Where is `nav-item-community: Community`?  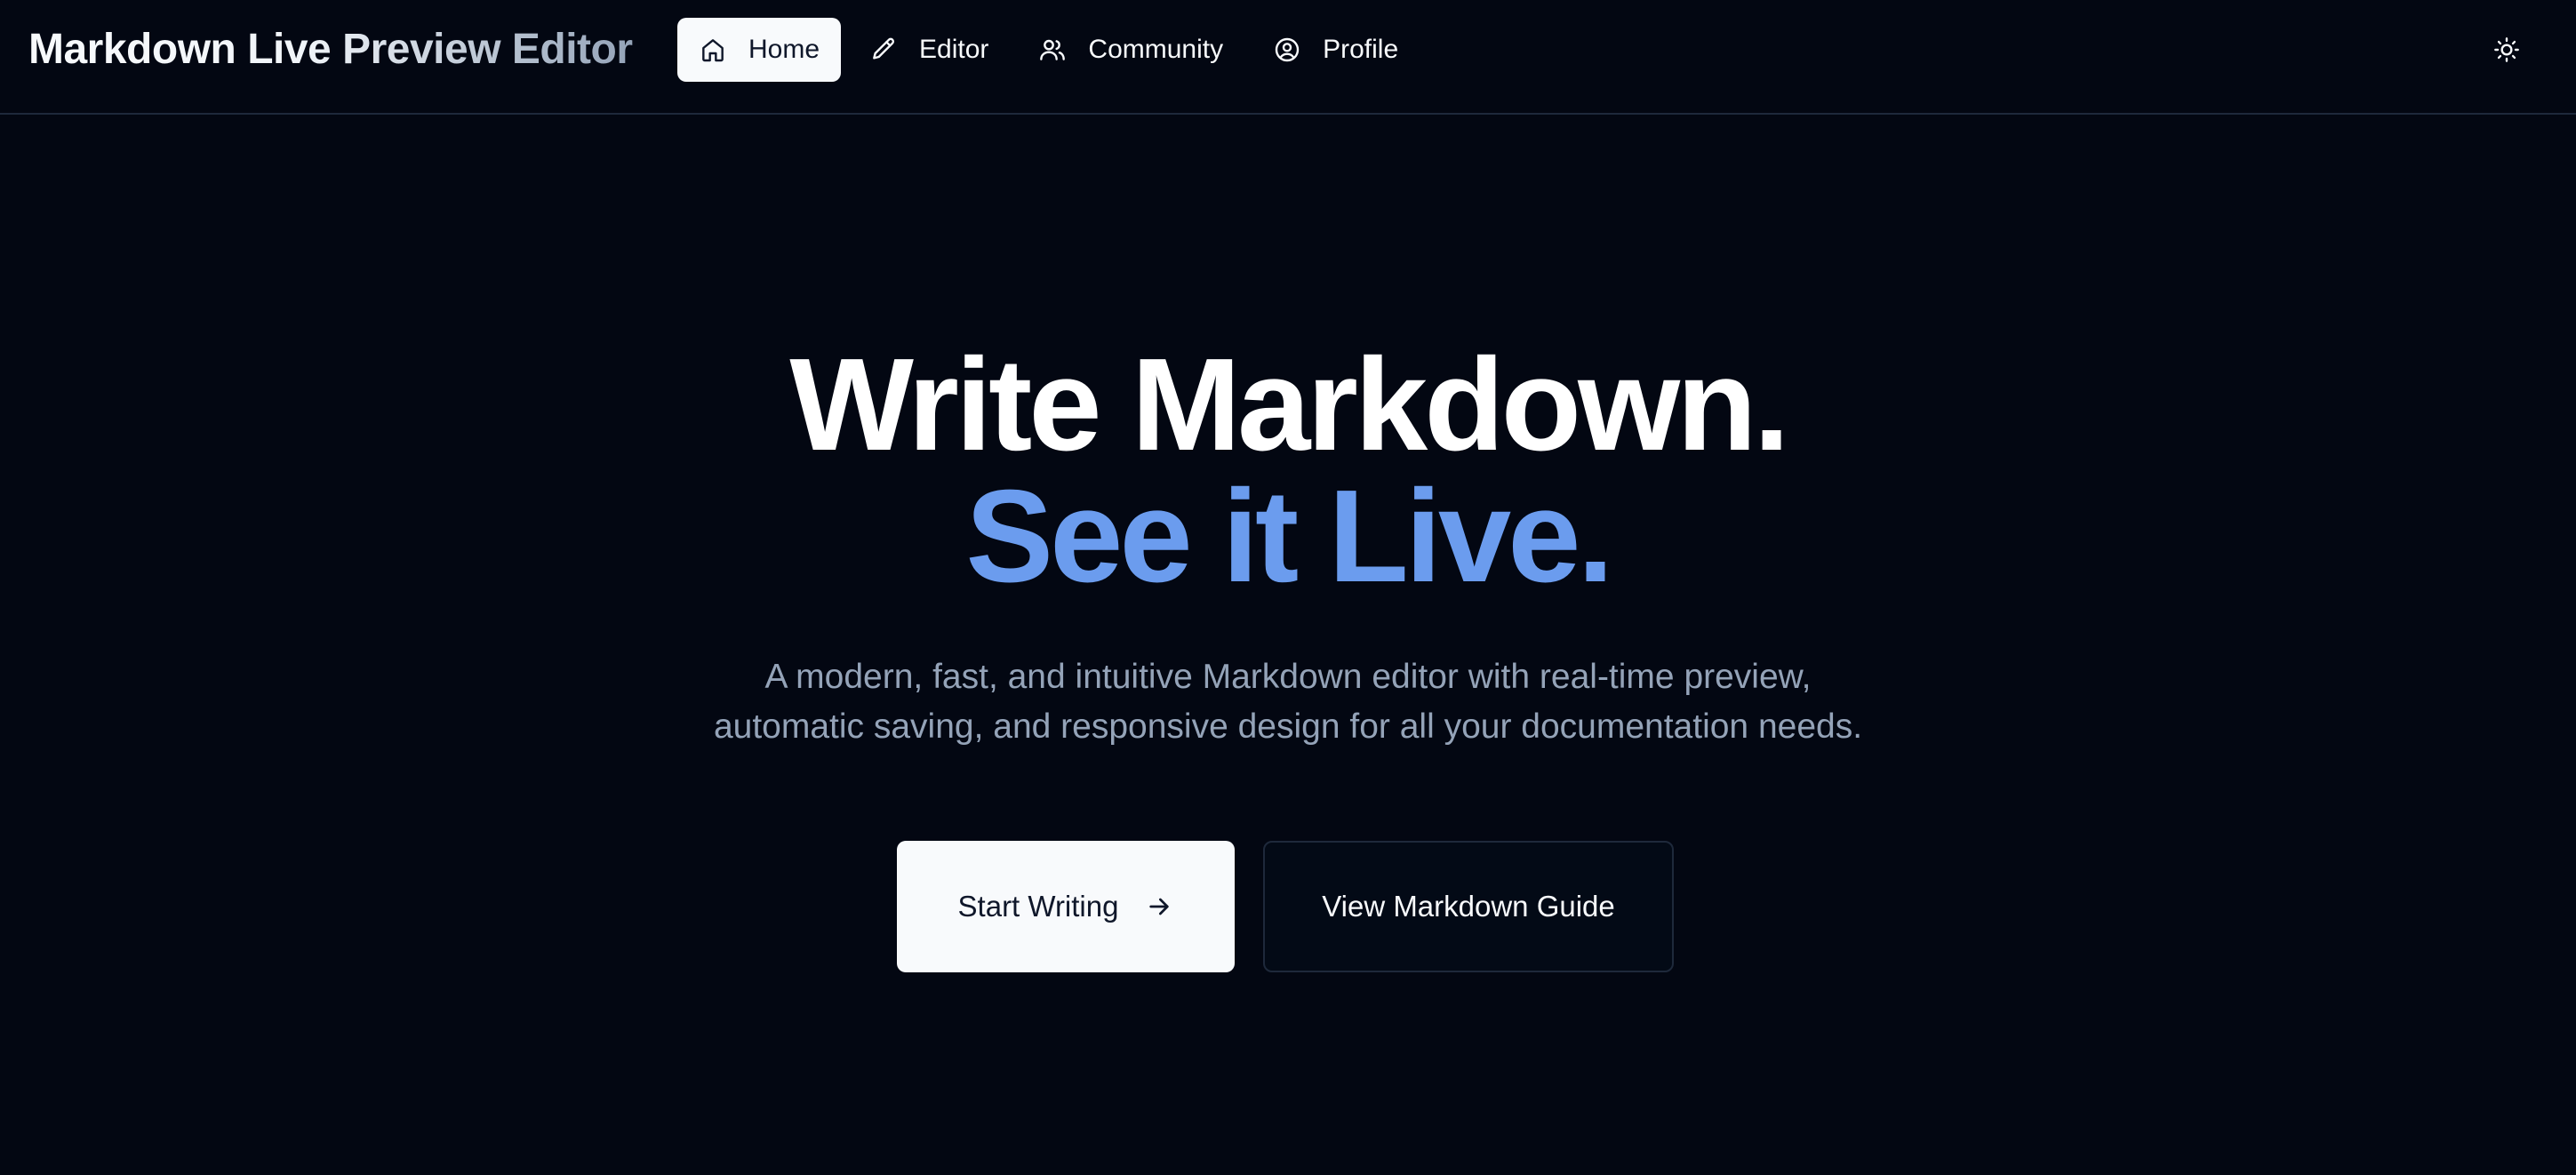 nav-item-community: Community is located at coordinates (1130, 50).